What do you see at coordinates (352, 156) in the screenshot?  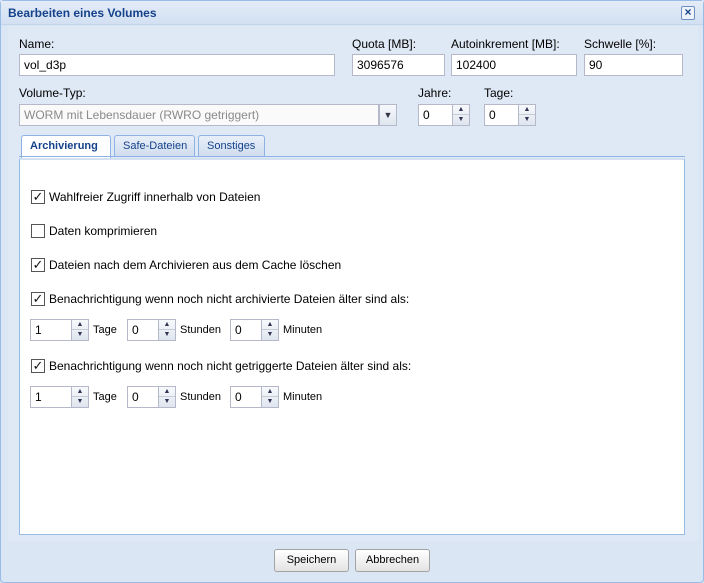 I see `tab-divider` at bounding box center [352, 156].